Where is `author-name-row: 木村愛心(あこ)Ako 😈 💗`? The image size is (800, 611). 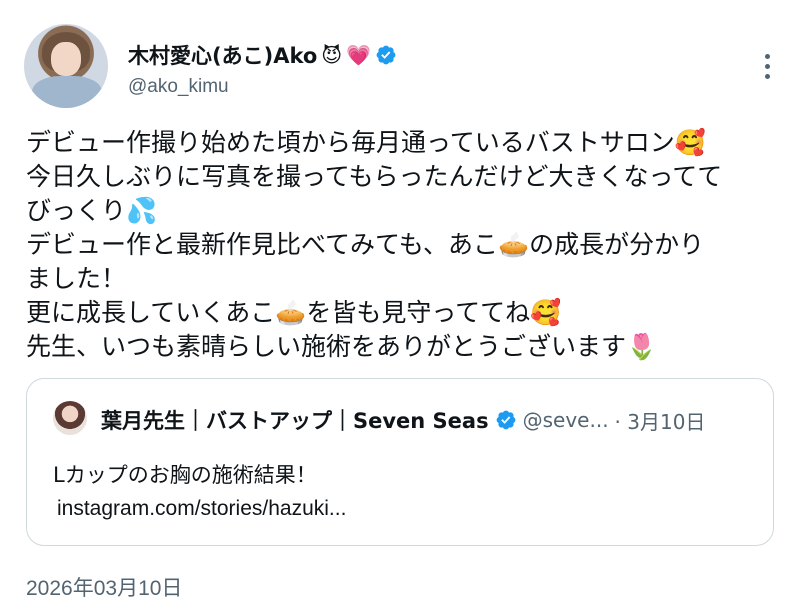 author-name-row: 木村愛心(あこ)Ako 😈 💗 is located at coordinates (262, 55).